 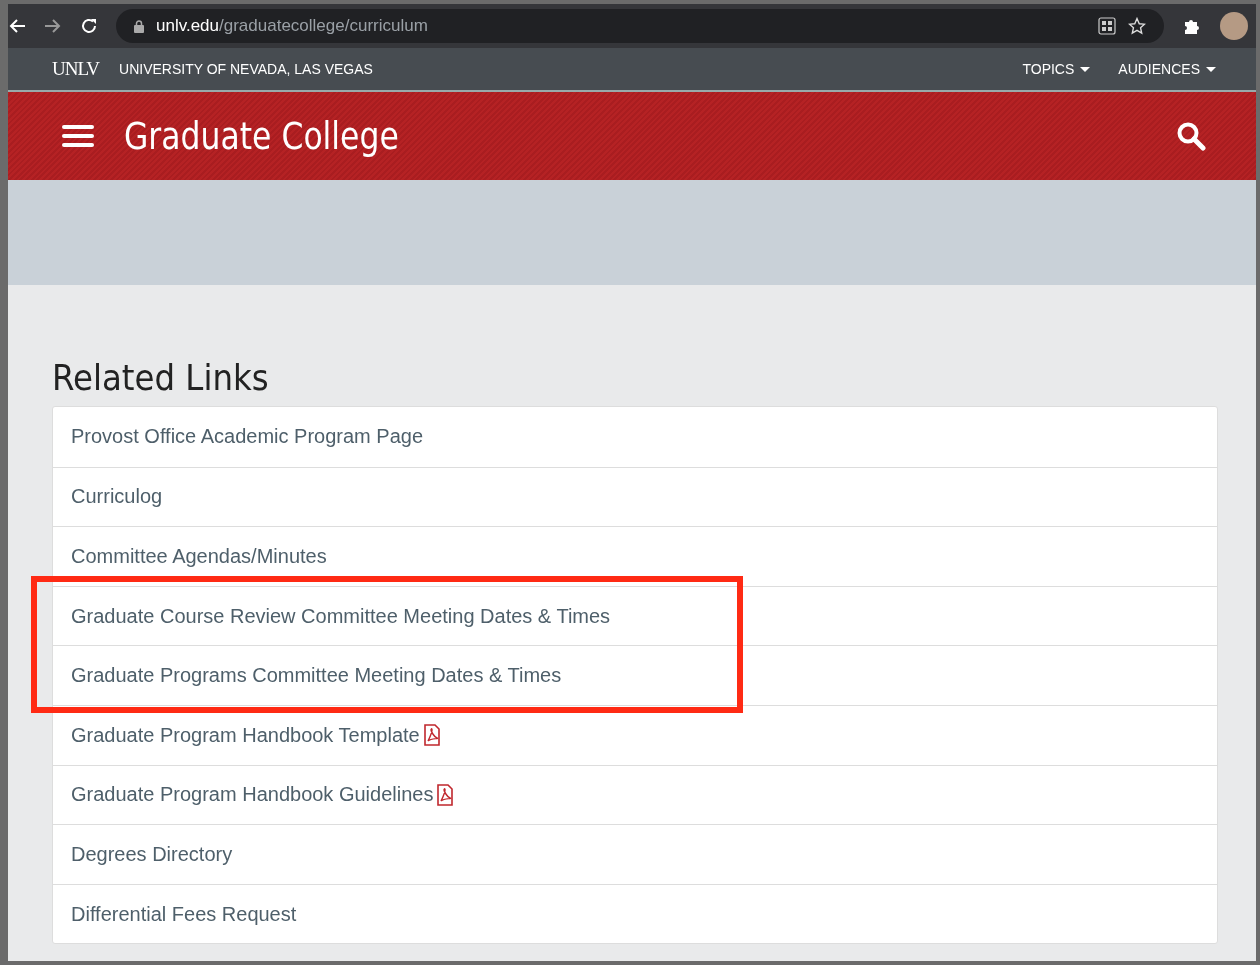 I want to click on university-name: UNIVERSITY OF NEVADA, LAS VEGAS, so click(x=246, y=69).